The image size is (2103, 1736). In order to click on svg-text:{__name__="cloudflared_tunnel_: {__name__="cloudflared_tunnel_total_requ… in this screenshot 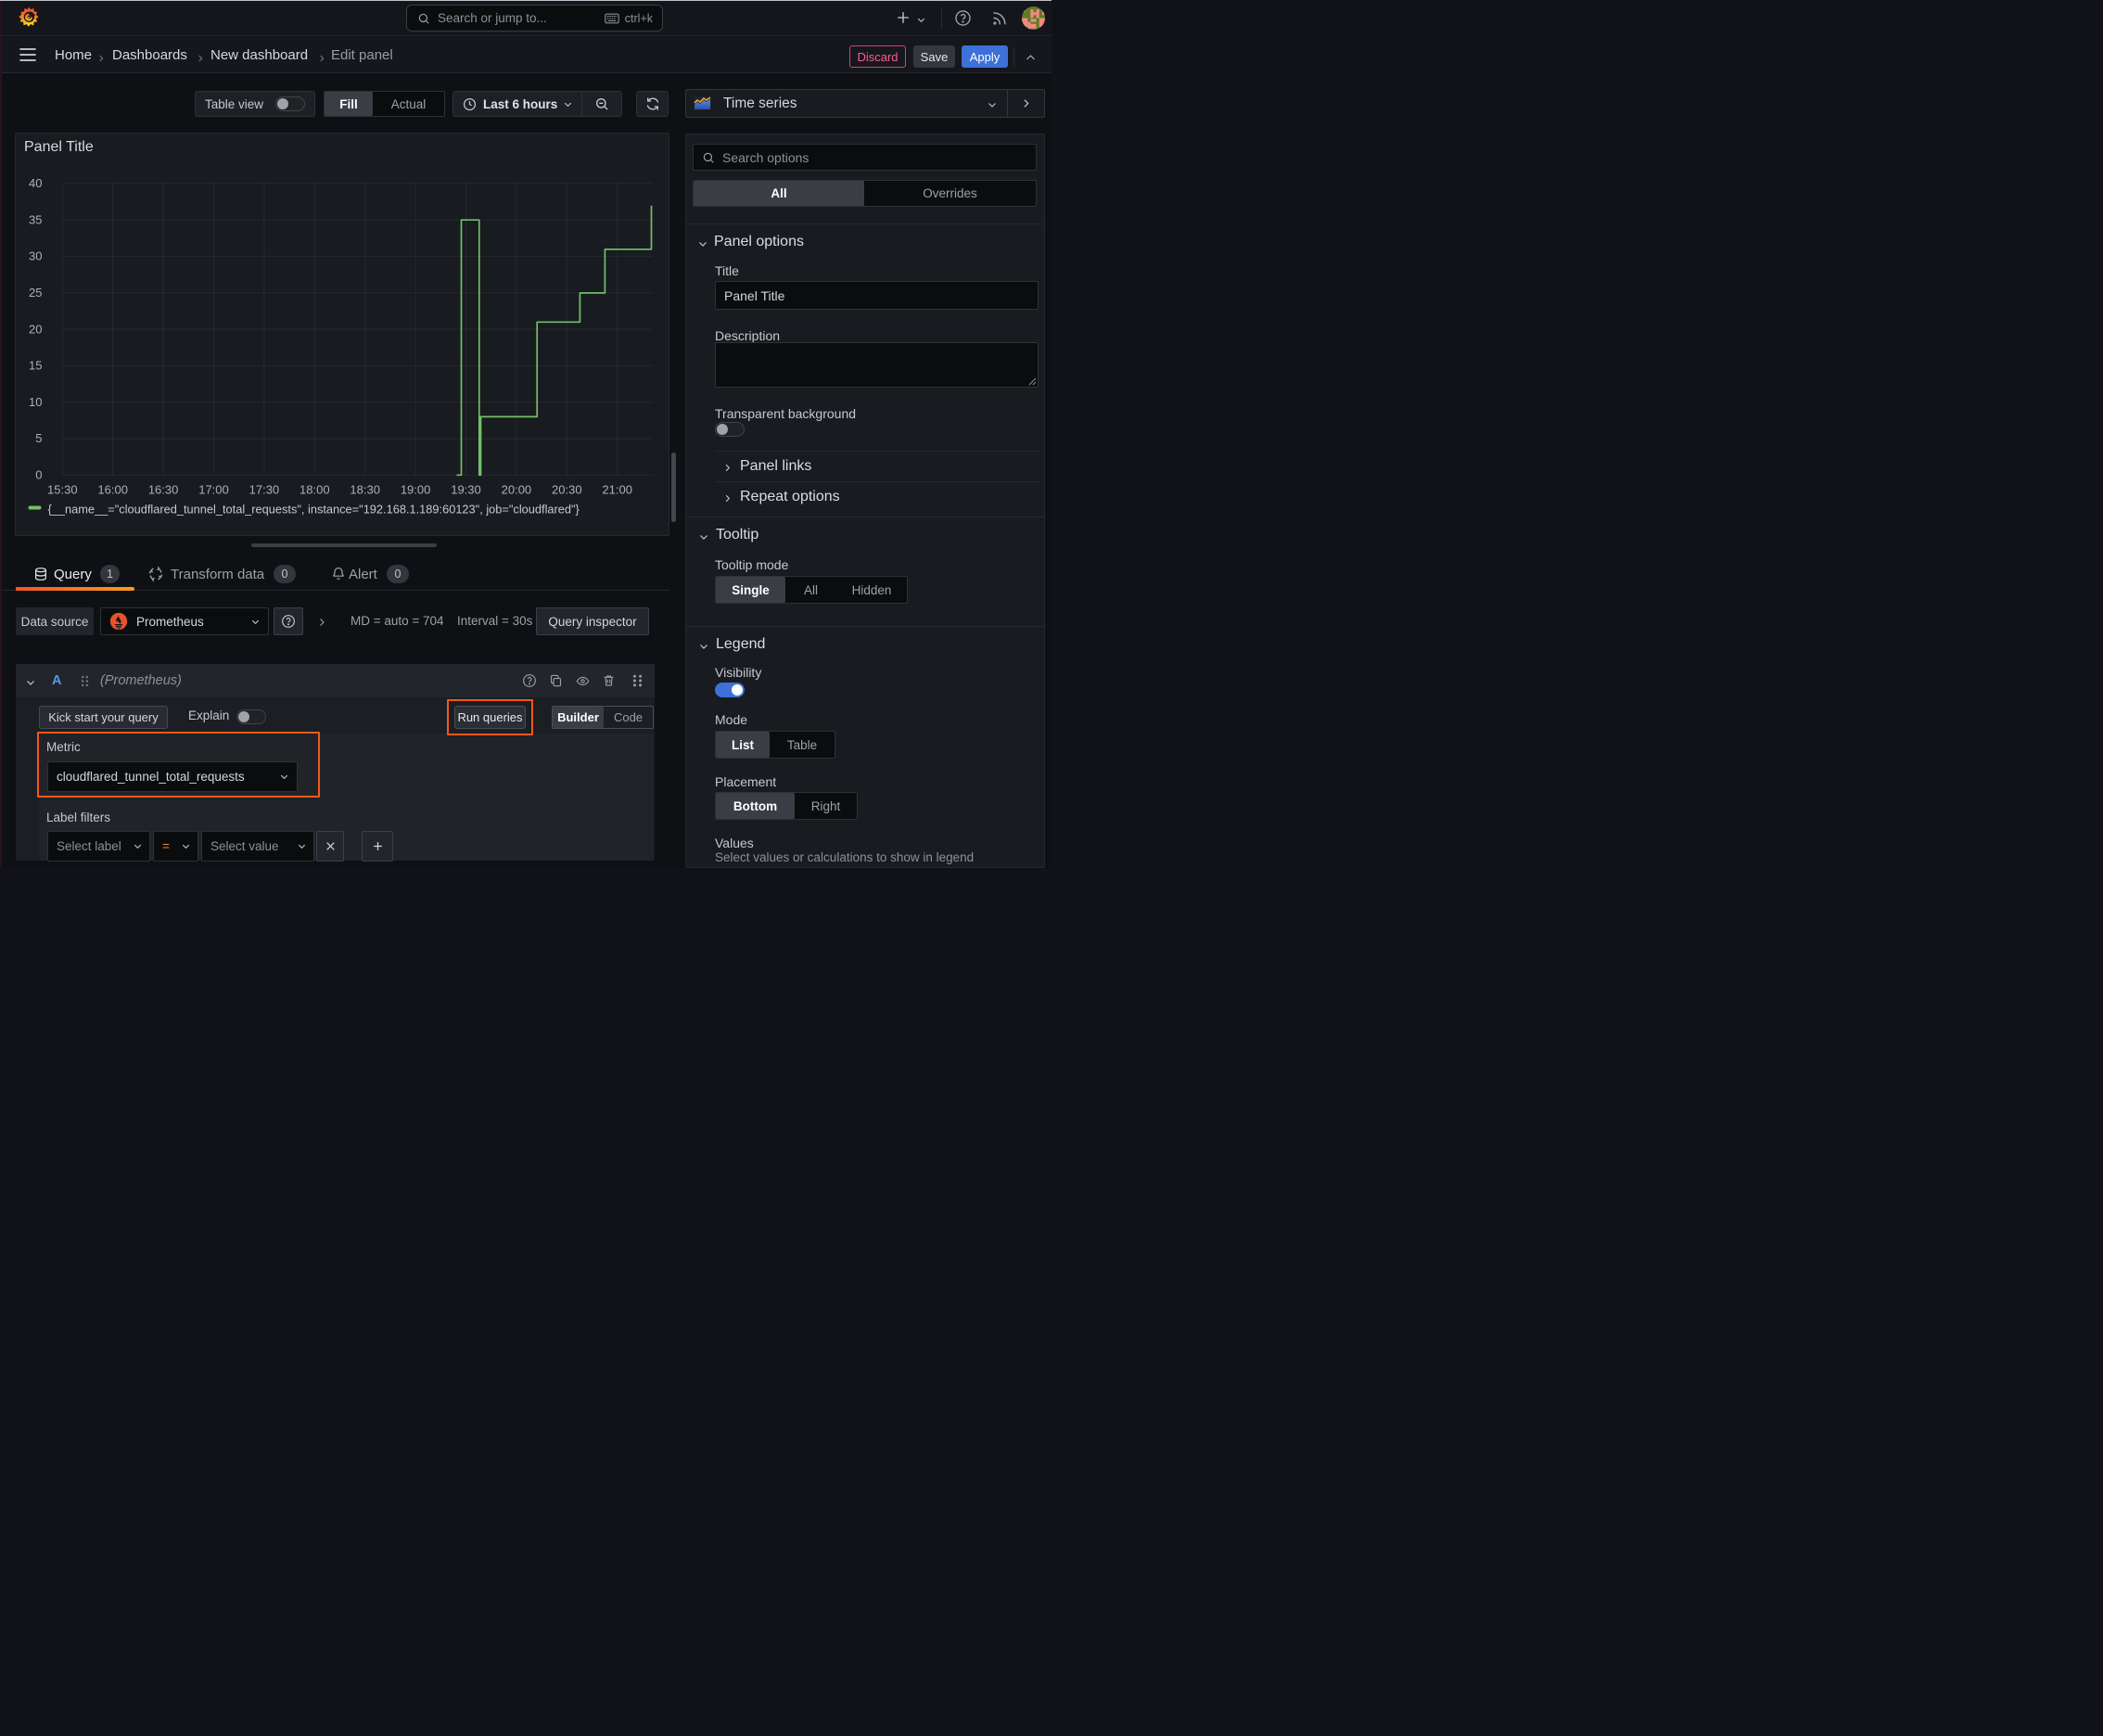, I will do `click(314, 510)`.